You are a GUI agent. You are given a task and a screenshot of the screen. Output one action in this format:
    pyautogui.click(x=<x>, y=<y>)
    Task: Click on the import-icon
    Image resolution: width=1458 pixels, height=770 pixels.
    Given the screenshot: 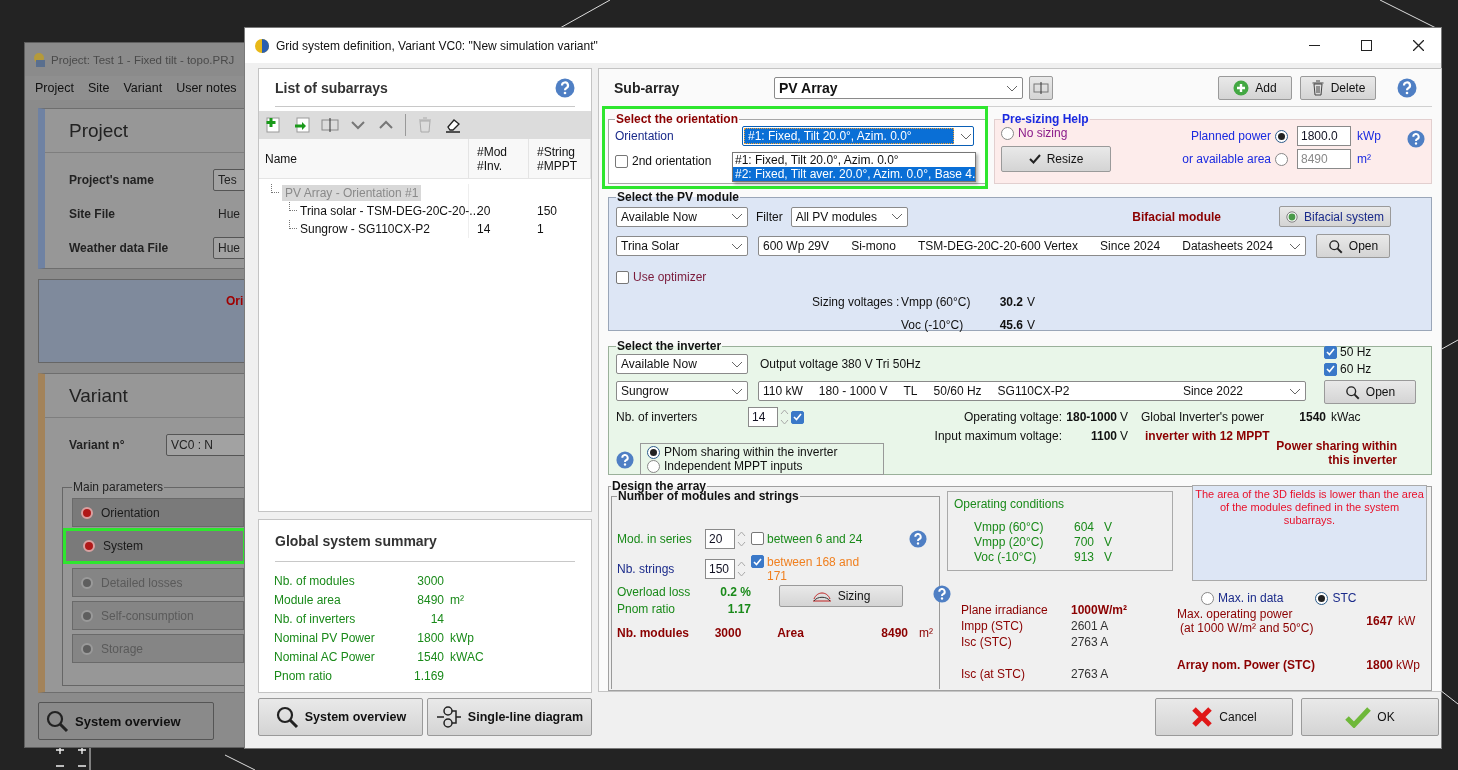 What is the action you would take?
    pyautogui.click(x=302, y=125)
    